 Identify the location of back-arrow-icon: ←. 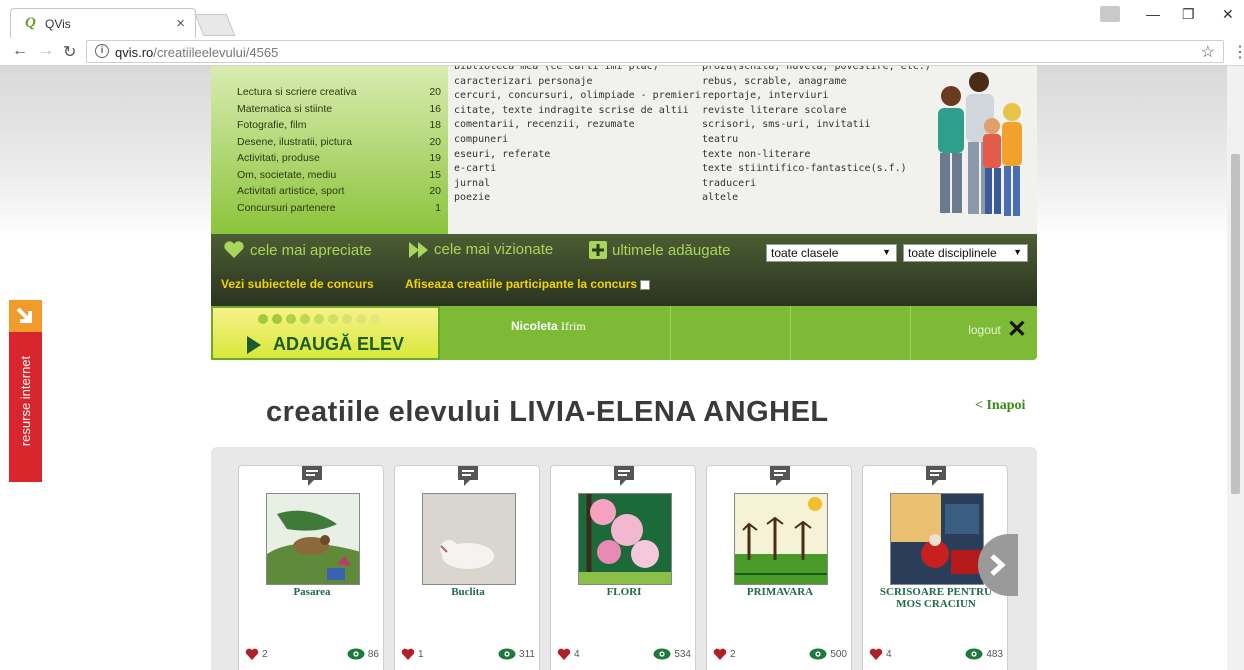
(20, 51).